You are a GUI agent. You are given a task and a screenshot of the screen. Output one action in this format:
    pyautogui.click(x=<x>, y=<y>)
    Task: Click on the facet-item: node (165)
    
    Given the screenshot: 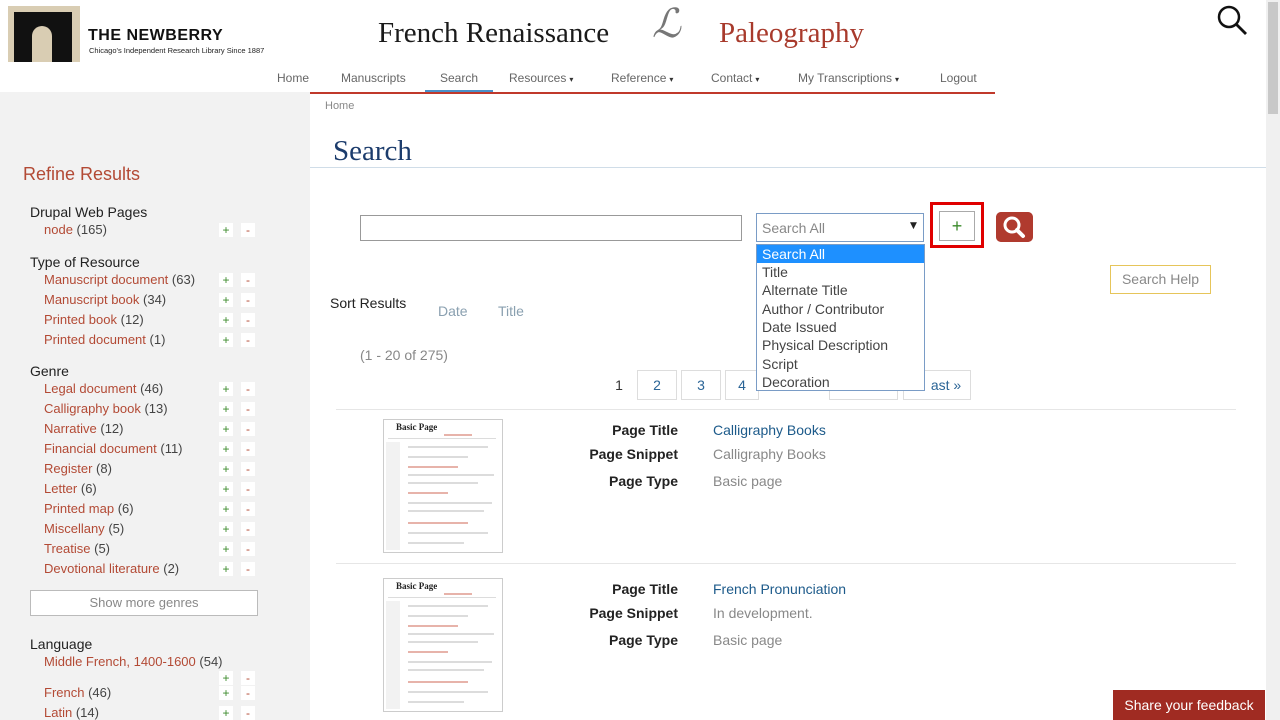 What is the action you would take?
    pyautogui.click(x=75, y=229)
    